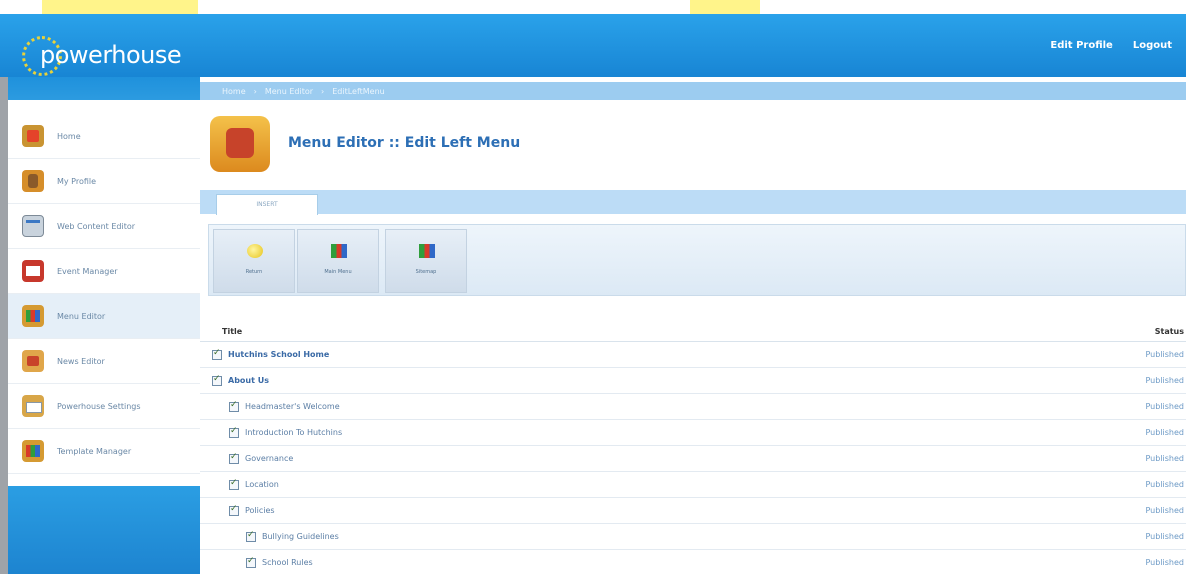 This screenshot has height=574, width=1186. What do you see at coordinates (338, 261) in the screenshot?
I see `main-menu-button: Main Menu` at bounding box center [338, 261].